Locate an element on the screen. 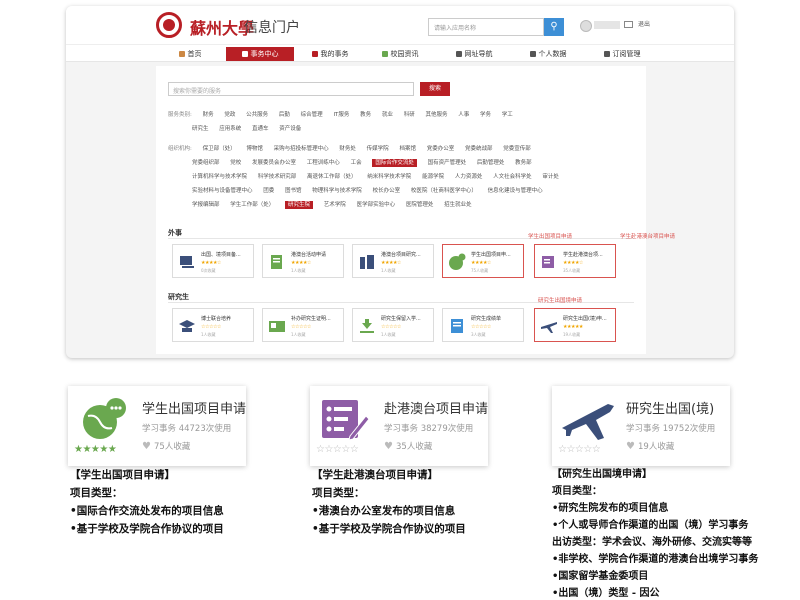 This screenshot has width=800, height=600. org-tag: 保卫部（处） is located at coordinates (219, 149).